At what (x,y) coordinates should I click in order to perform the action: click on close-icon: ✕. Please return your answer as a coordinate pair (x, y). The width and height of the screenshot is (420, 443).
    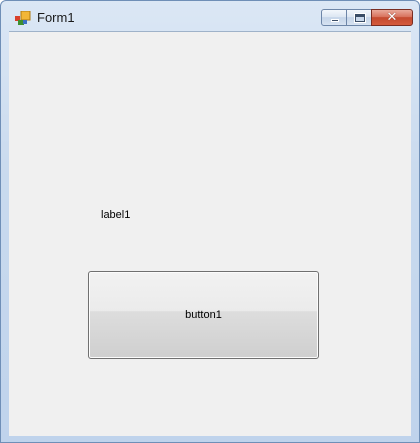
    Looking at the image, I should click on (392, 17).